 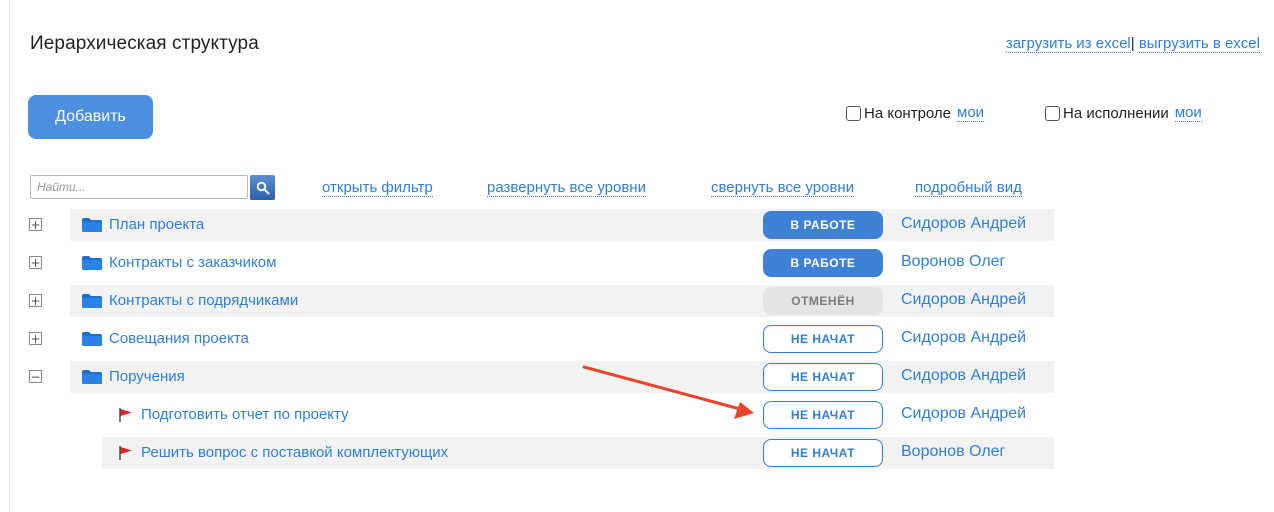 What do you see at coordinates (853, 113) in the screenshot?
I see `on-control-checkbox` at bounding box center [853, 113].